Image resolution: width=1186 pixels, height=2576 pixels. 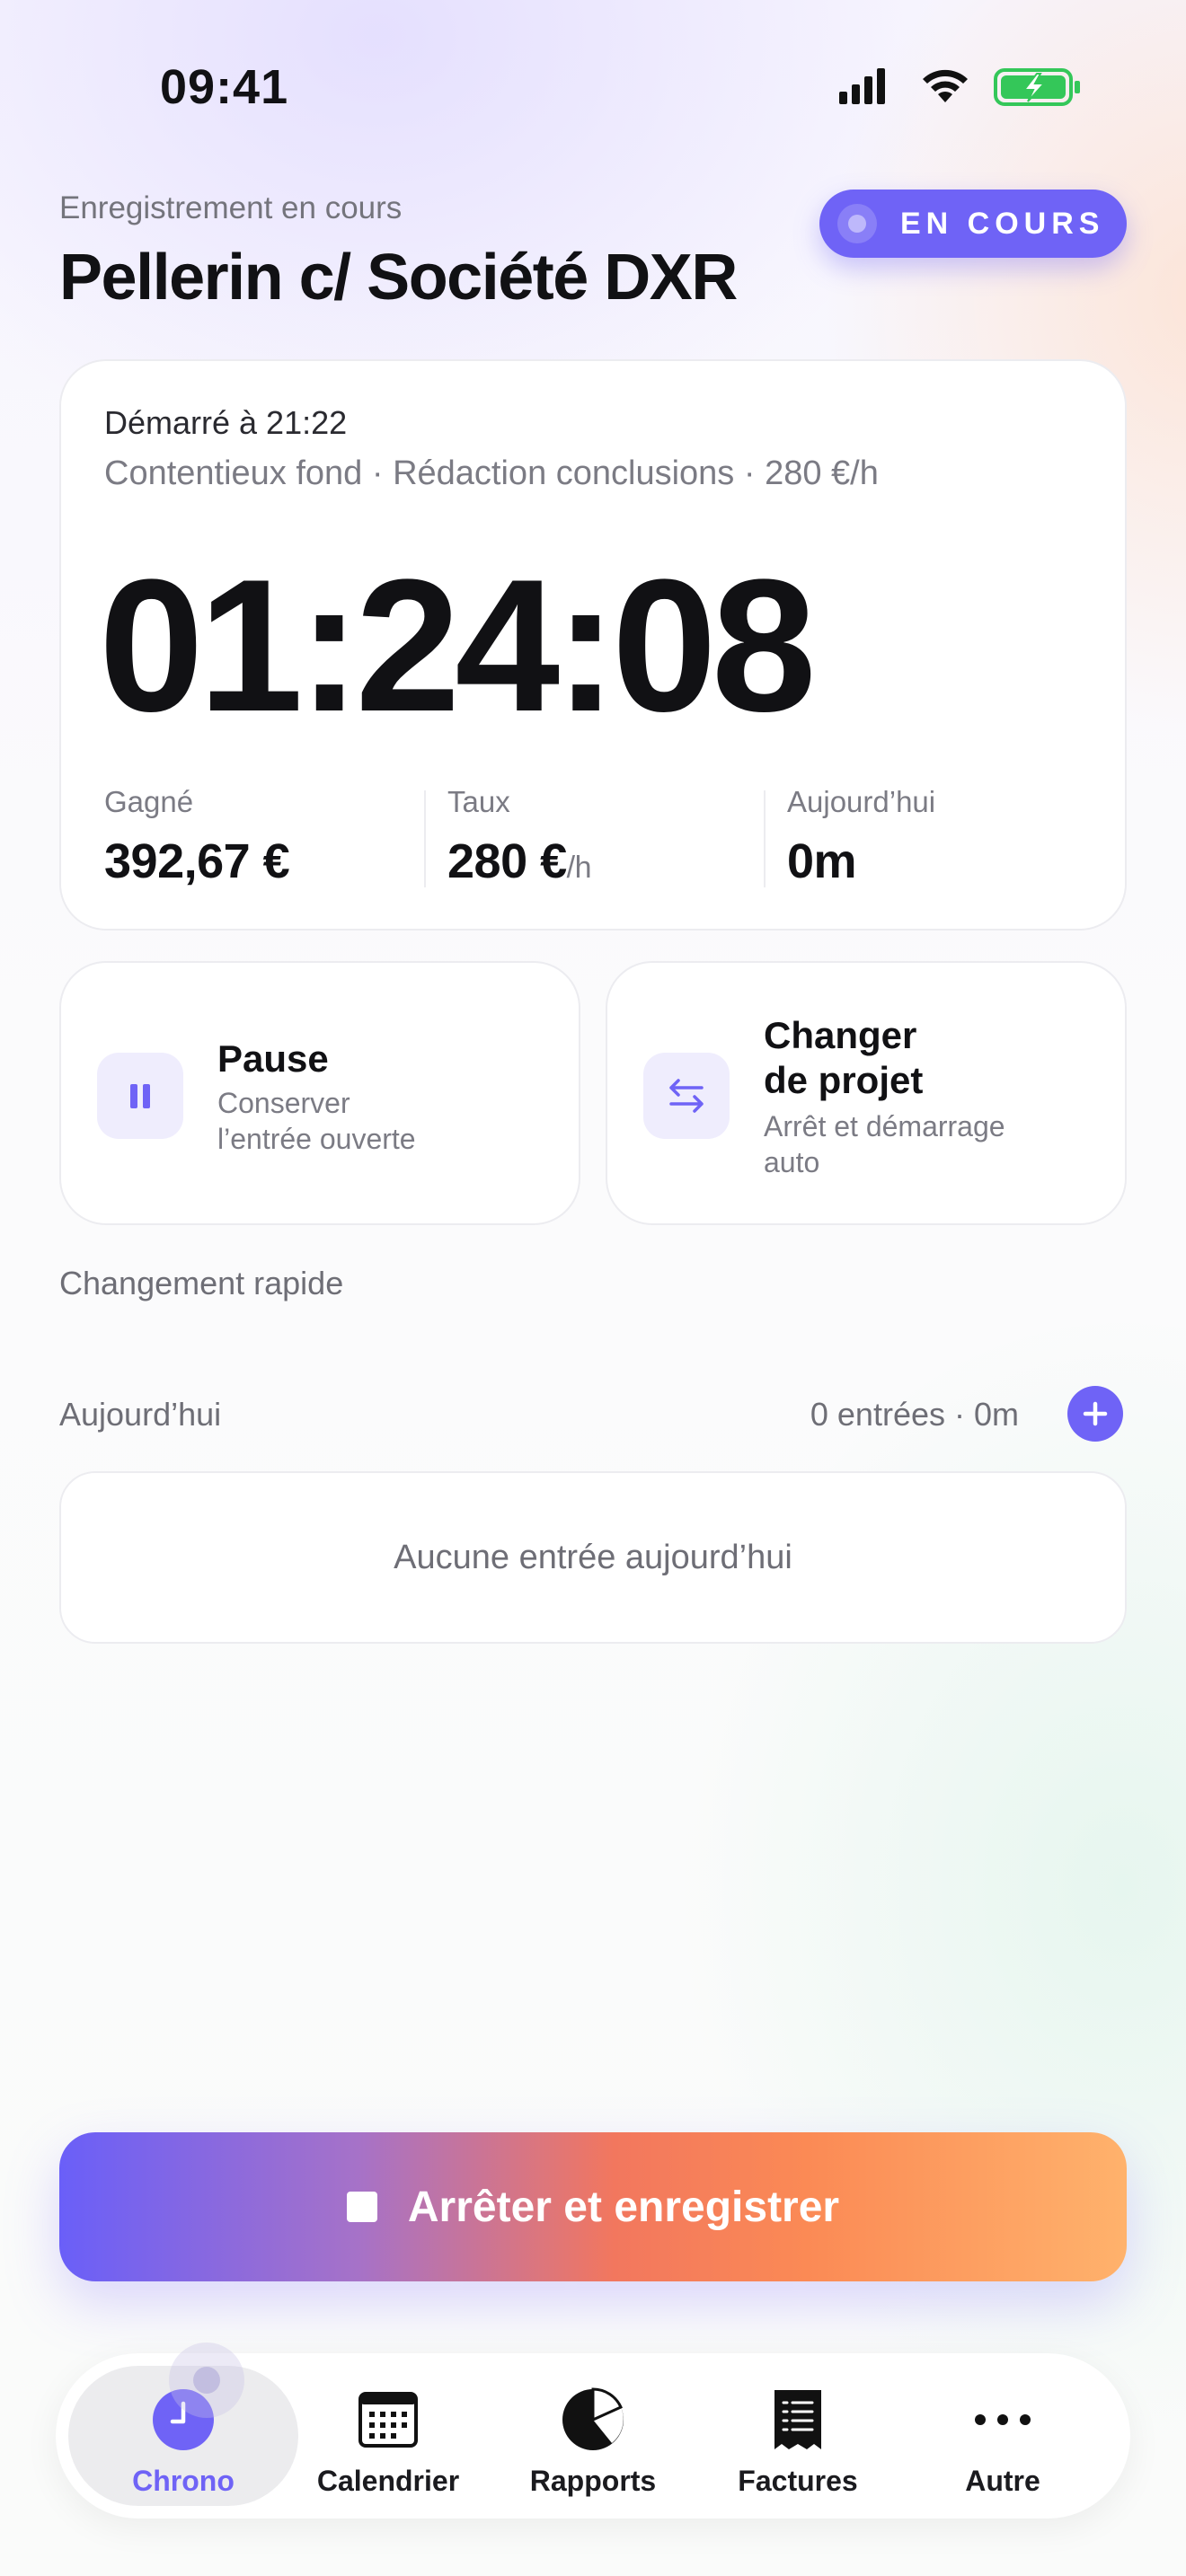 What do you see at coordinates (822, 861) in the screenshot?
I see `stat-value: 0m` at bounding box center [822, 861].